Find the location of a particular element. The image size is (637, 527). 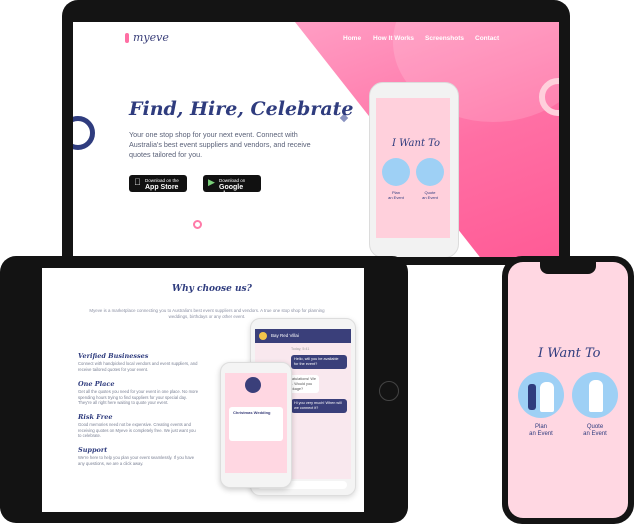

google-play-big: Google play is located at coordinates (231, 191).